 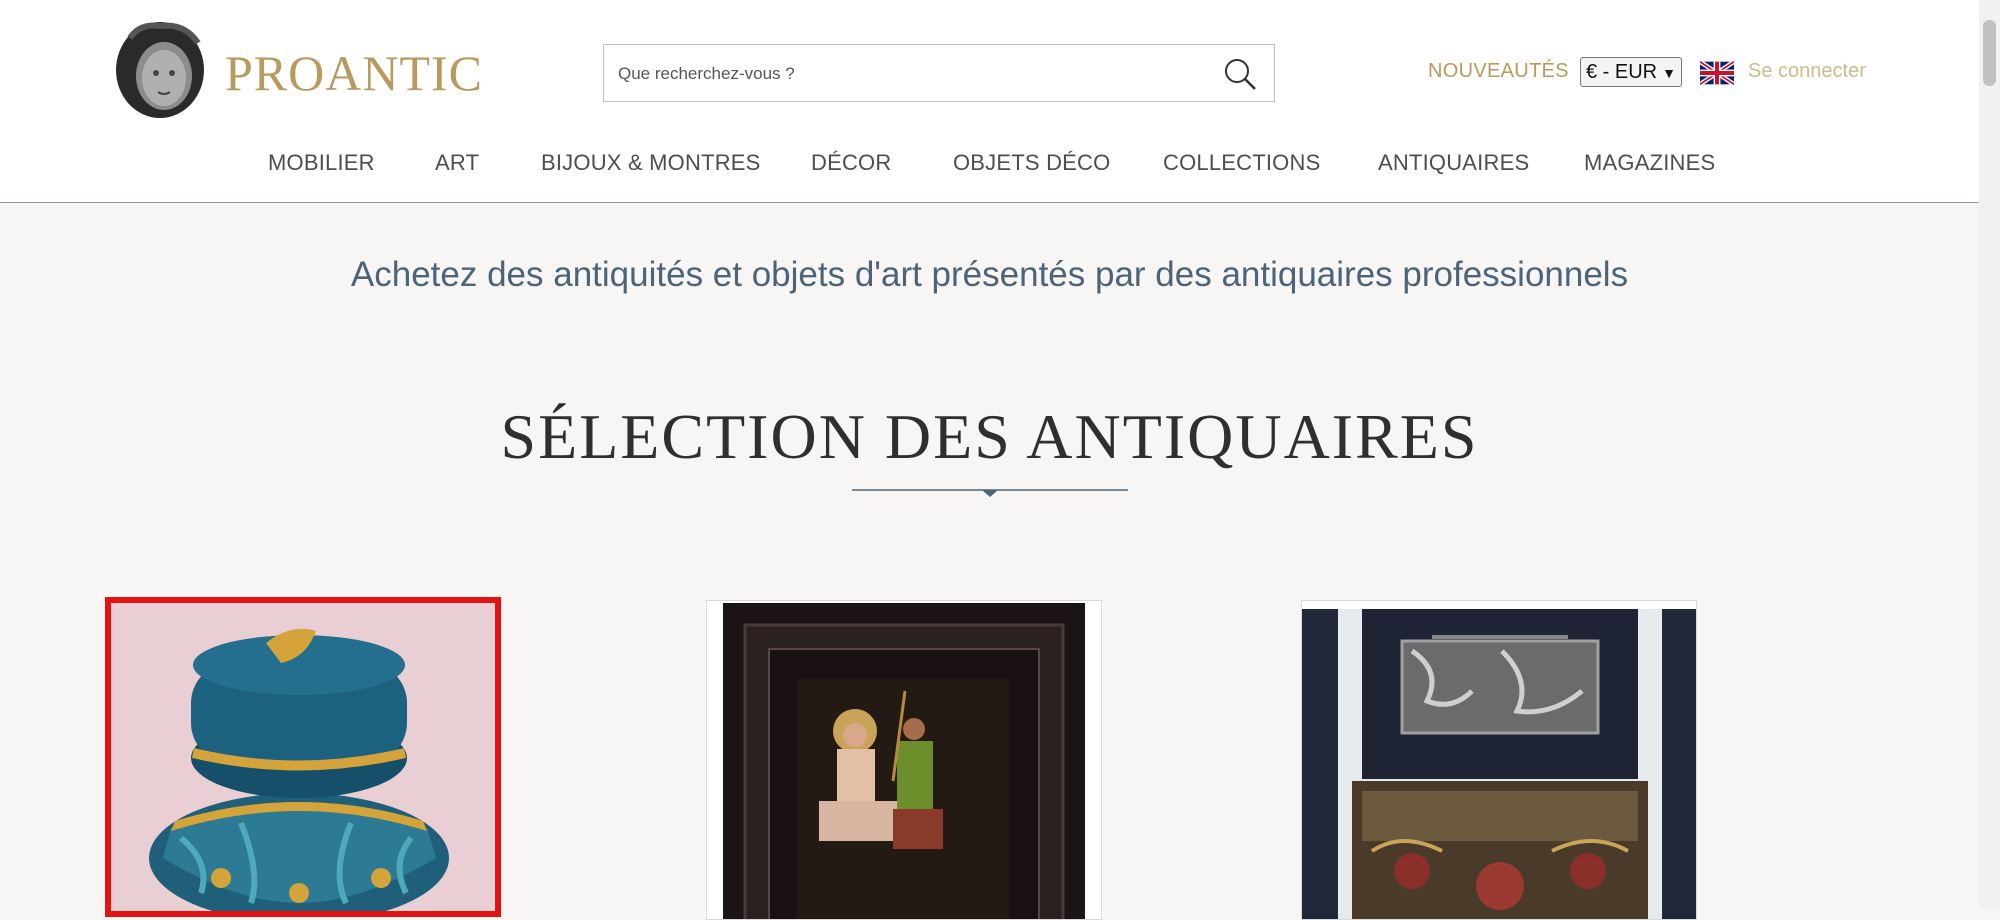 I want to click on product-card-chest, so click(x=1499, y=760).